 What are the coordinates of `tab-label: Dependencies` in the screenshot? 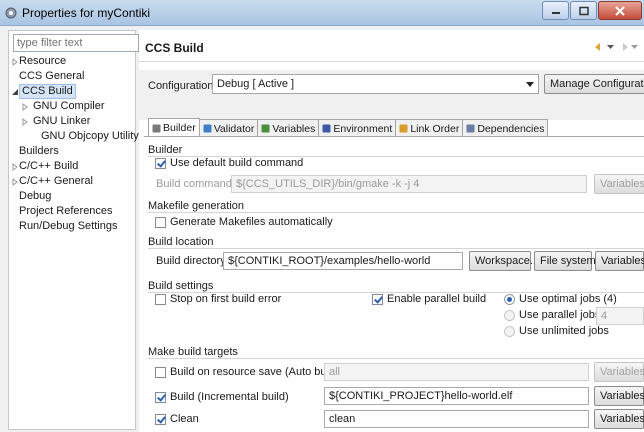 It's located at (511, 128).